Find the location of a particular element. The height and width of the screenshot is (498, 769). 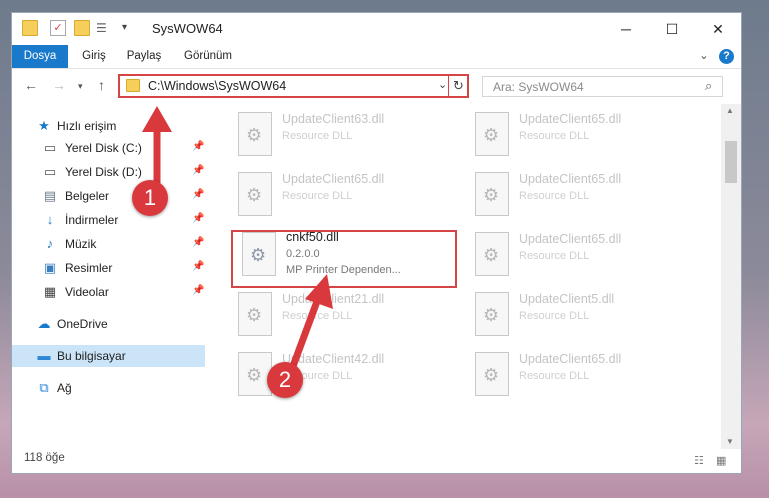

scroll-down-icon: ▼ is located at coordinates (730, 441).